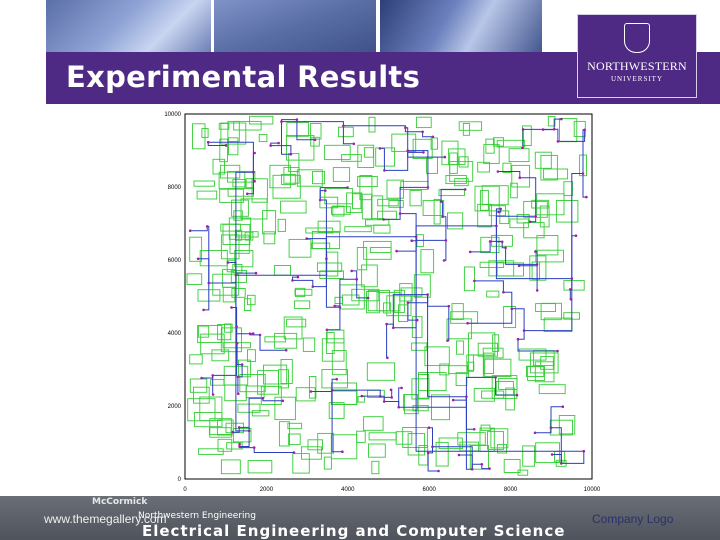 The width and height of the screenshot is (720, 540). What do you see at coordinates (175, 334) in the screenshot?
I see `y-tick-label: 4000` at bounding box center [175, 334].